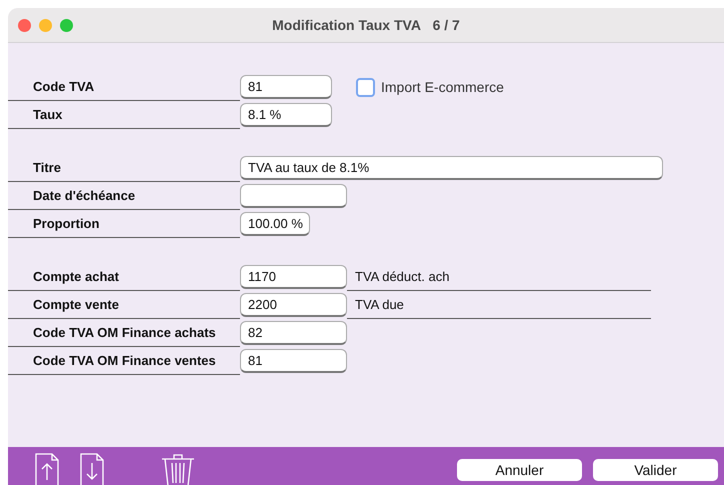 This screenshot has height=485, width=724. What do you see at coordinates (451, 168) in the screenshot?
I see `input-field: TVA au taux de 8.1%` at bounding box center [451, 168].